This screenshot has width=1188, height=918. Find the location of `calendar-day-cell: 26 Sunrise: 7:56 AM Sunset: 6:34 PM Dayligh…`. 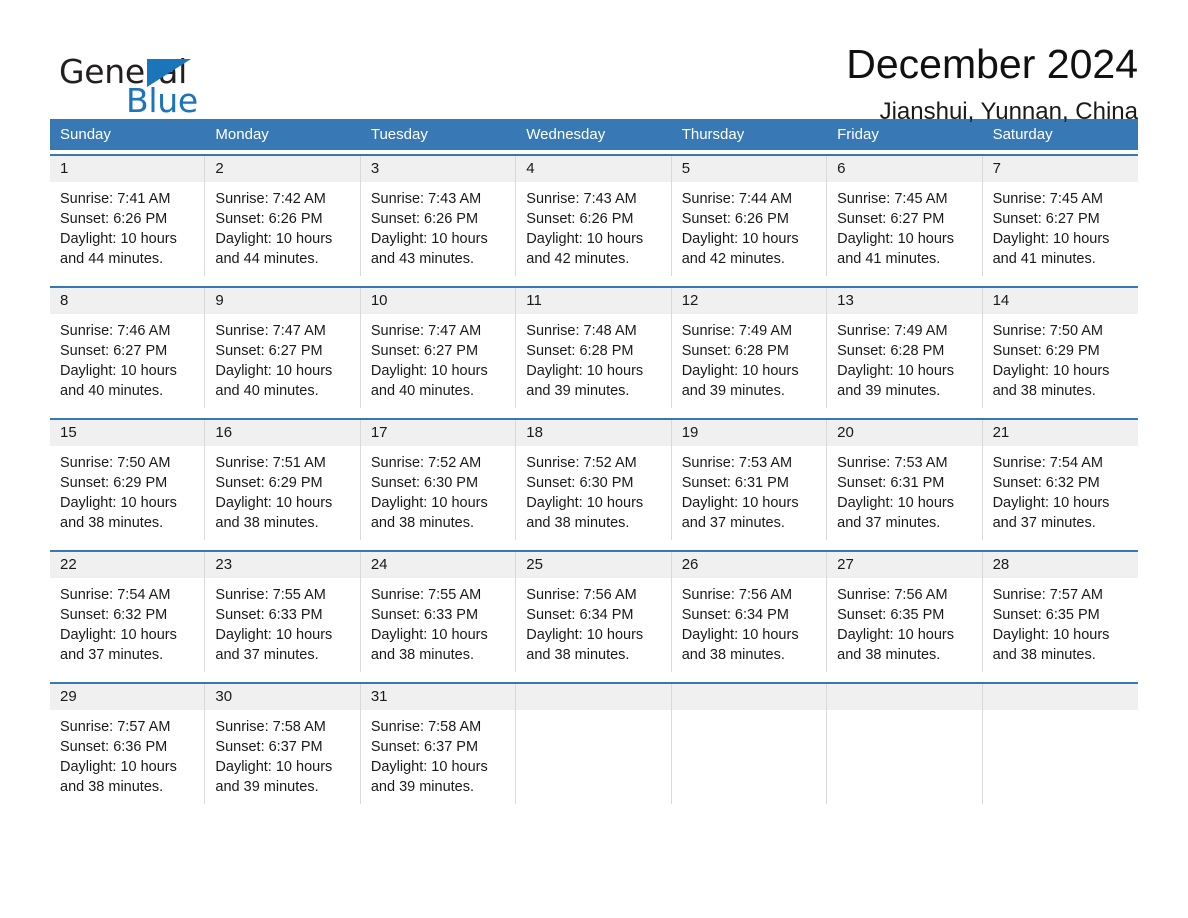

calendar-day-cell: 26 Sunrise: 7:56 AM Sunset: 6:34 PM Dayligh… is located at coordinates (749, 612).